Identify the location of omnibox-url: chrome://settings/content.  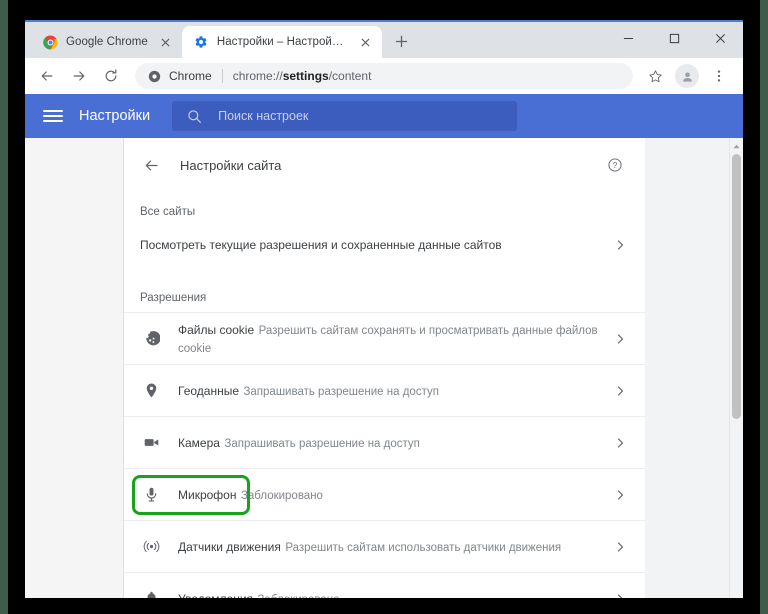
(302, 76).